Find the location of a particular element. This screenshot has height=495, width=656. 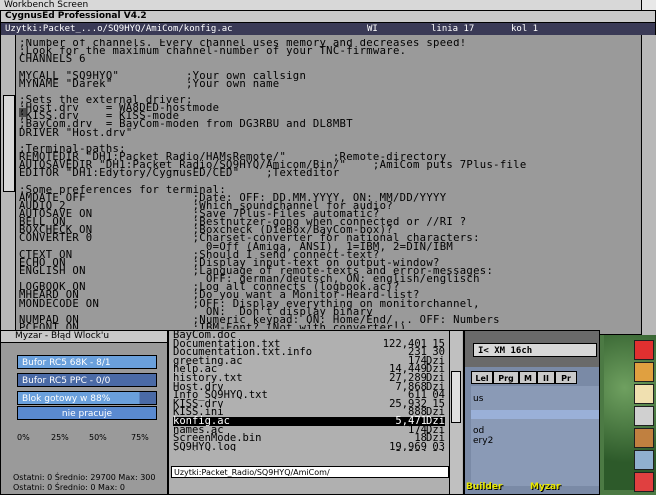

rc5-window-title-bar: Myzar - Błąd Wlock'u is located at coordinates (84, 337).